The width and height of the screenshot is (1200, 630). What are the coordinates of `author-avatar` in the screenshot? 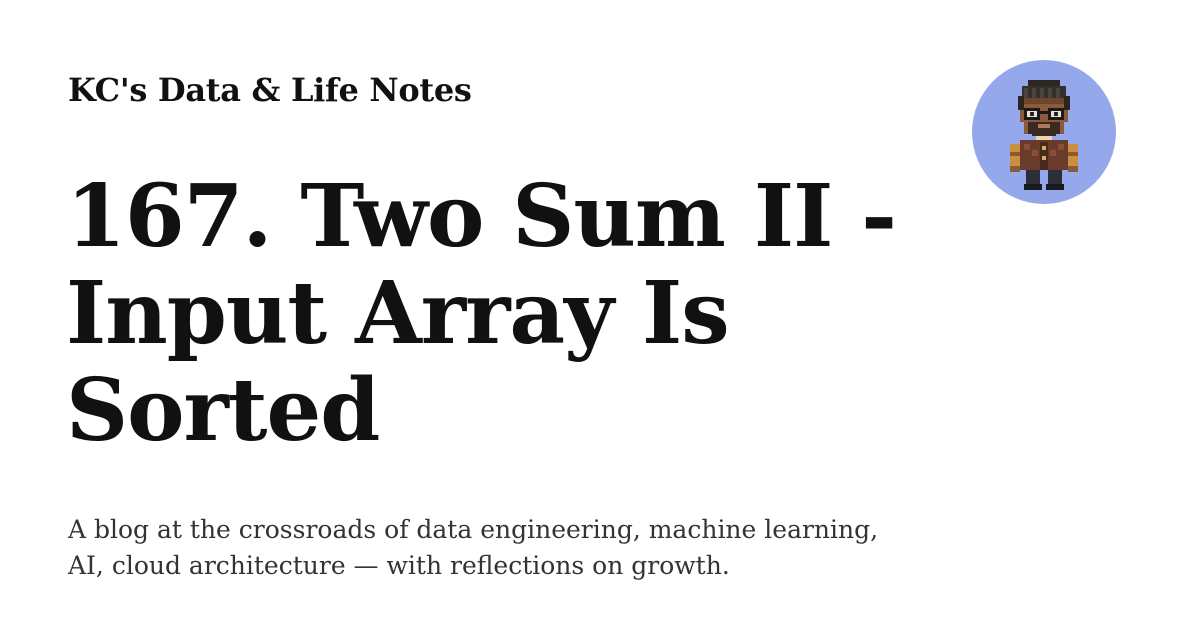 It's located at (1044, 132).